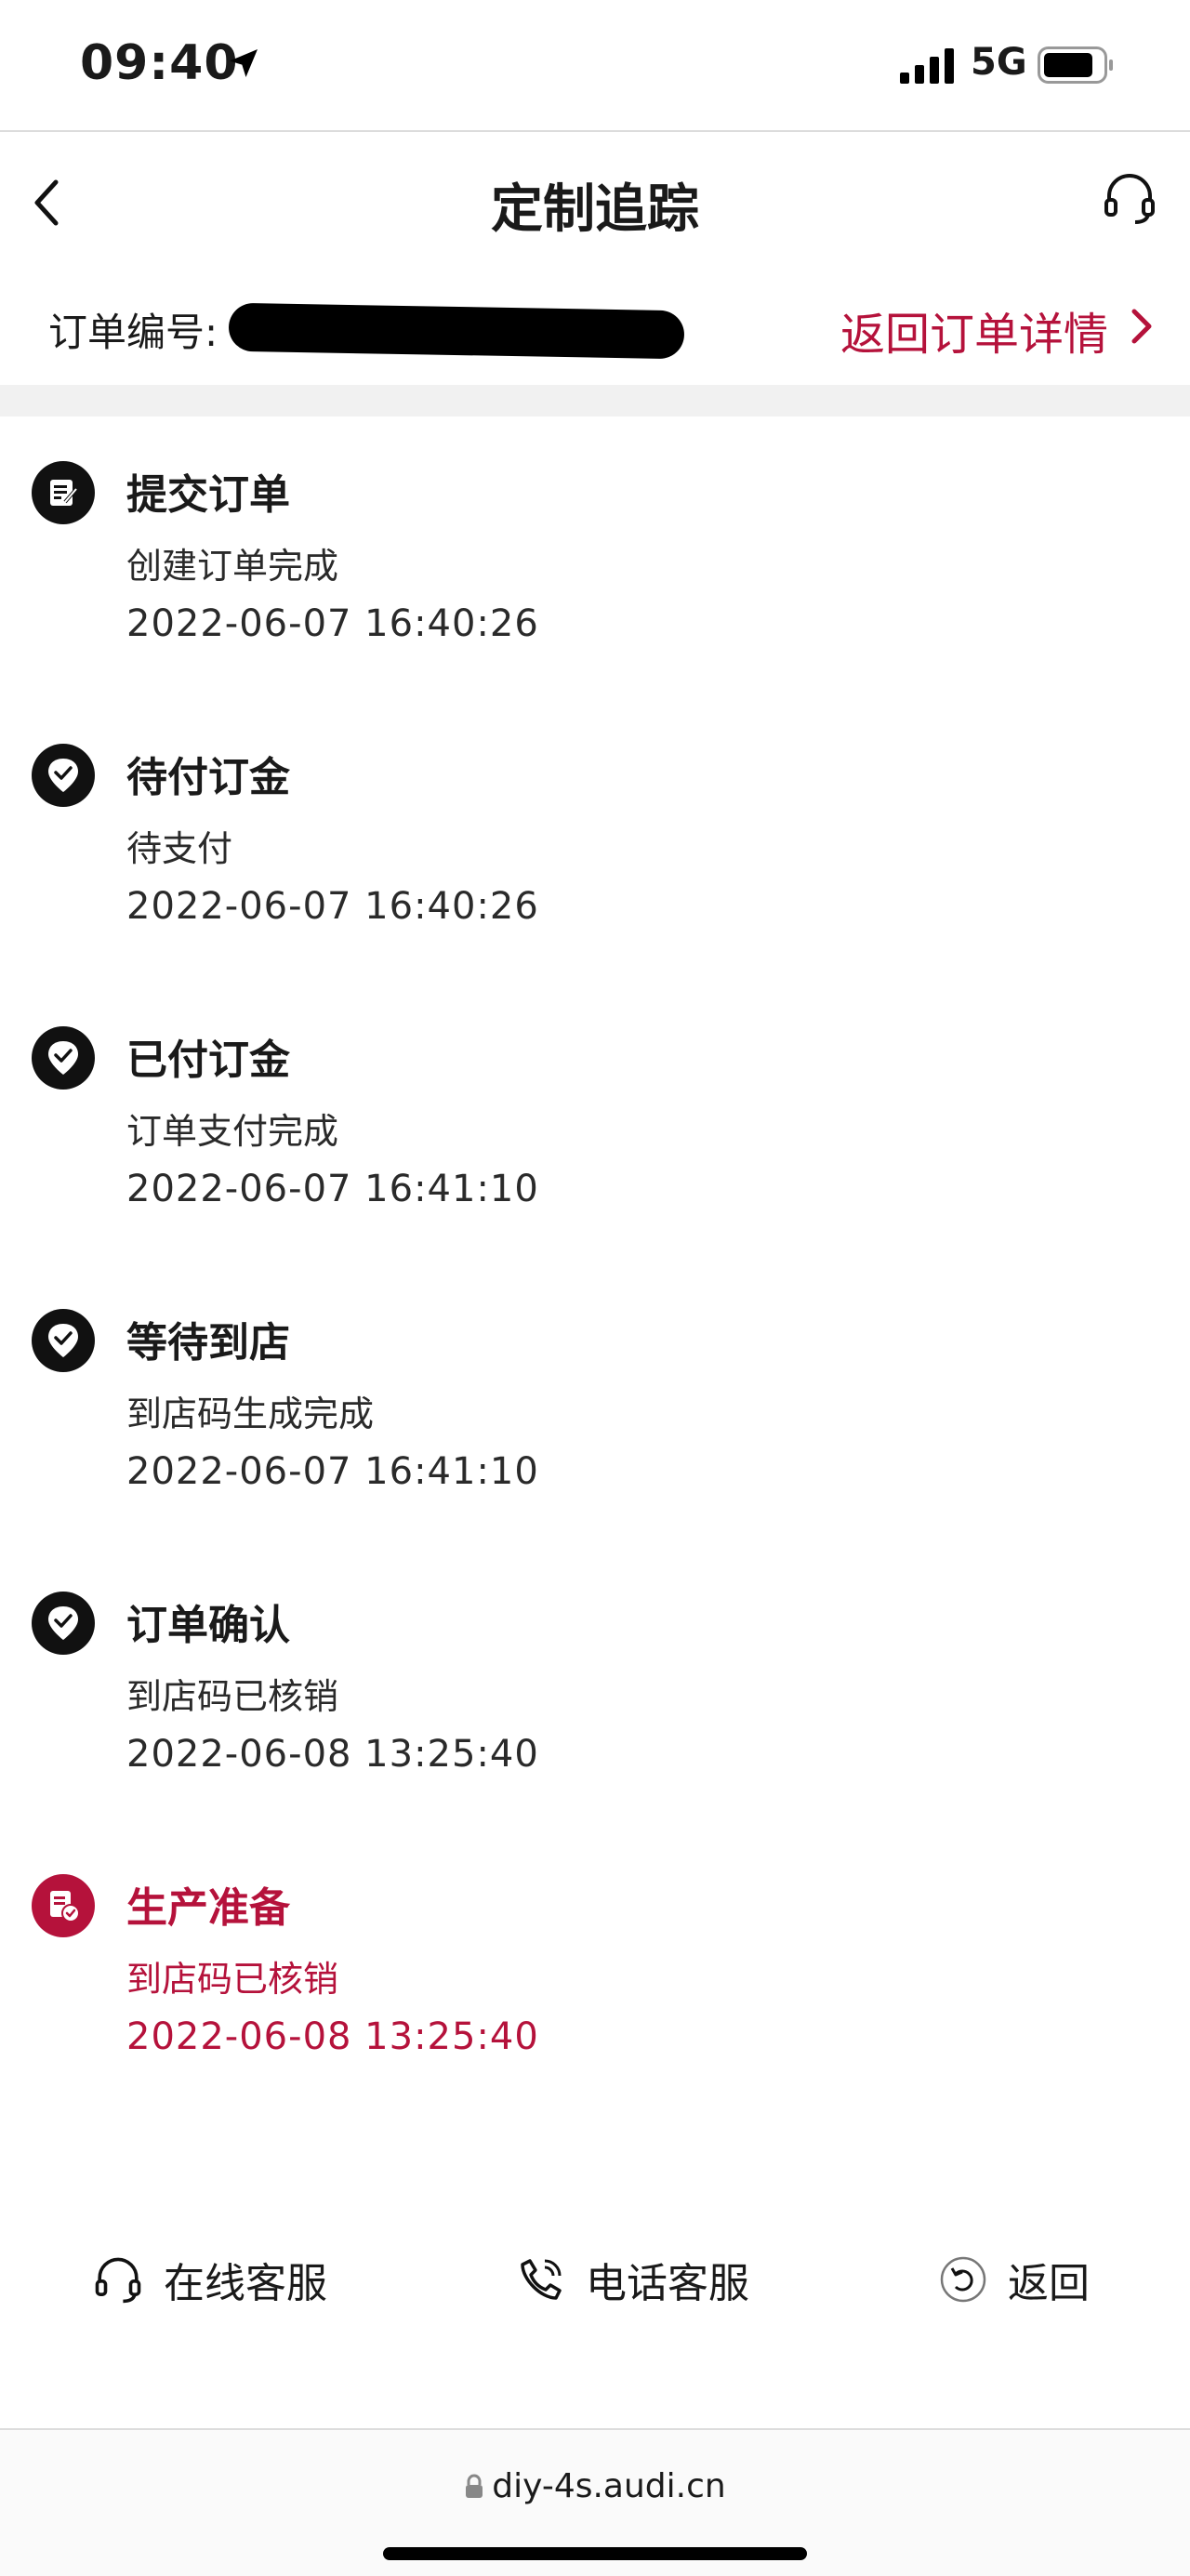 Image resolution: width=1190 pixels, height=2576 pixels. What do you see at coordinates (595, 209) in the screenshot?
I see `page-title: 定制追踪` at bounding box center [595, 209].